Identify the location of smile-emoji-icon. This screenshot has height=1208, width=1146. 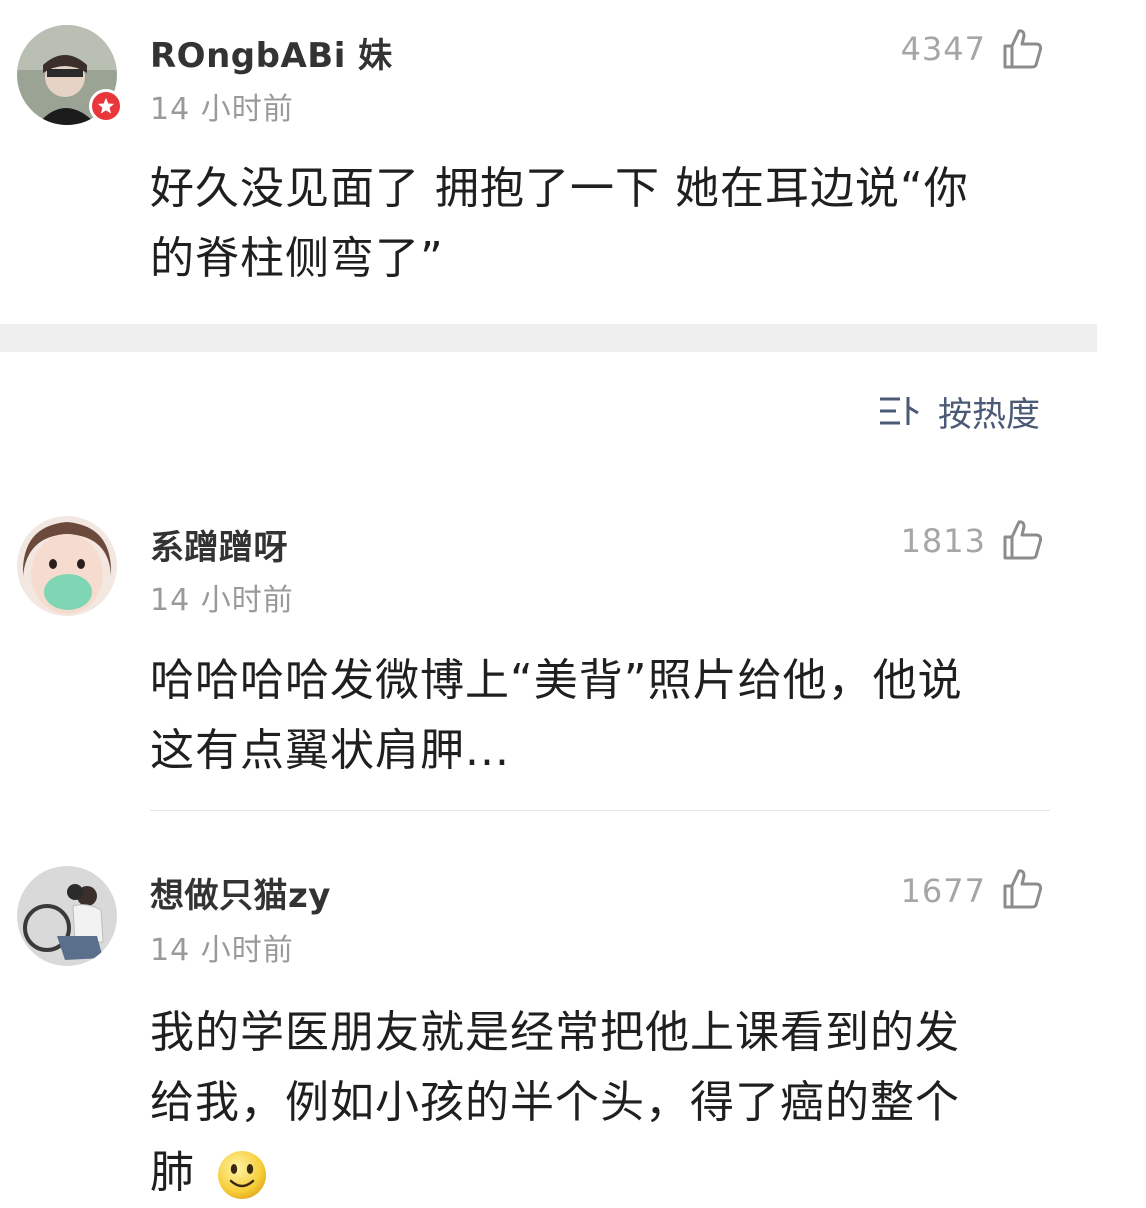
(242, 1175).